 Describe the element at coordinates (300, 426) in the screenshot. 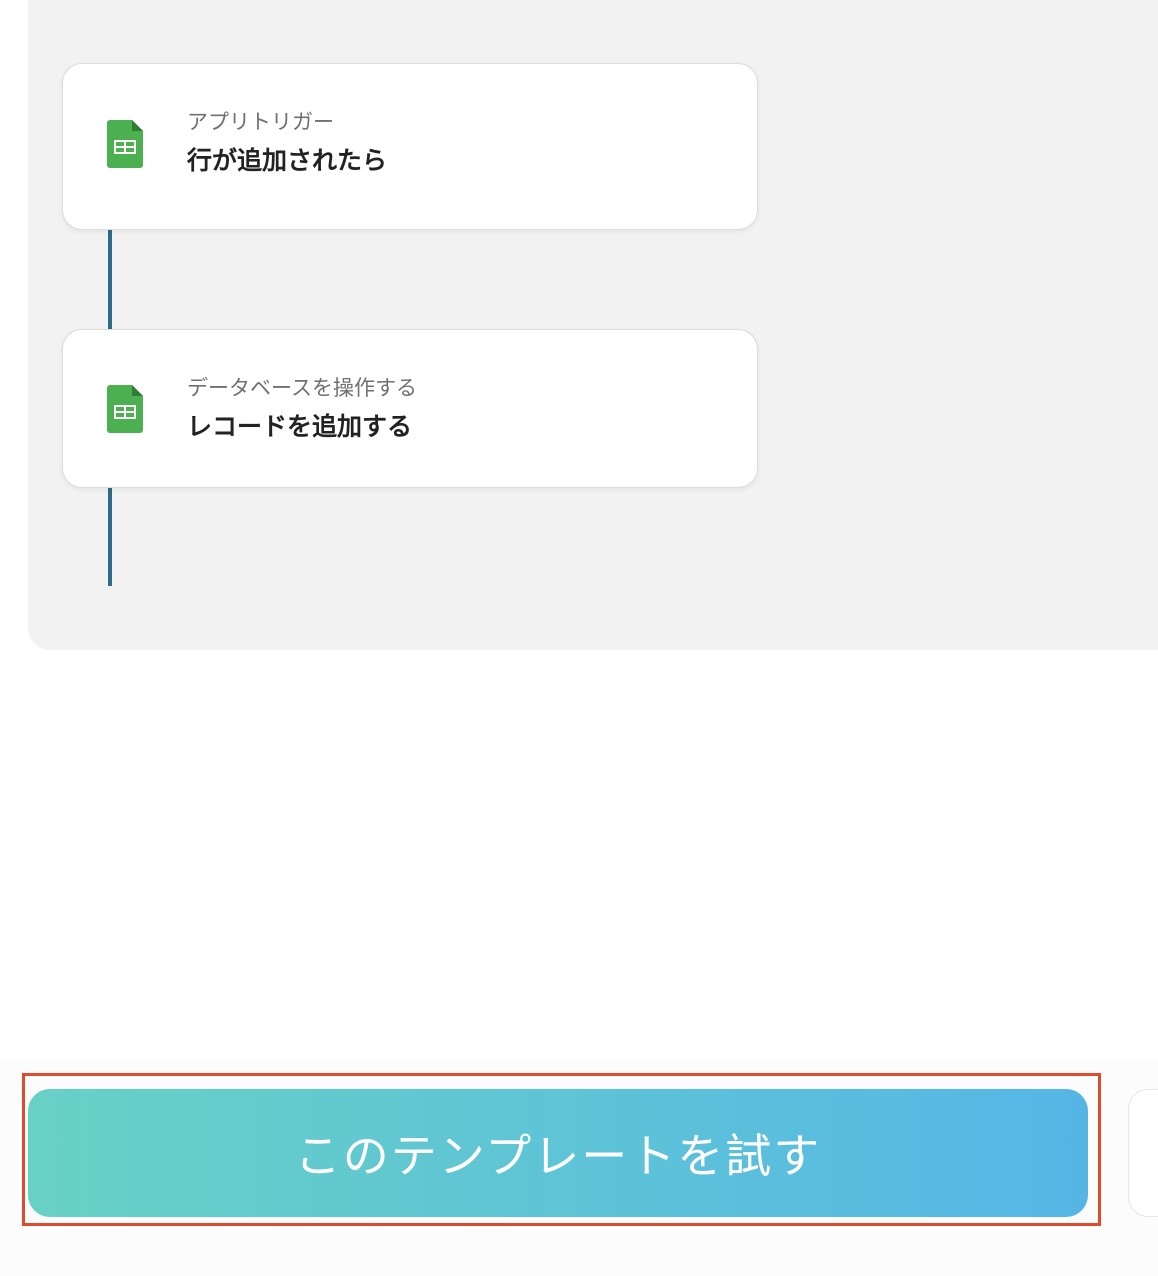

I see `step-title: レコードを追加する` at that location.